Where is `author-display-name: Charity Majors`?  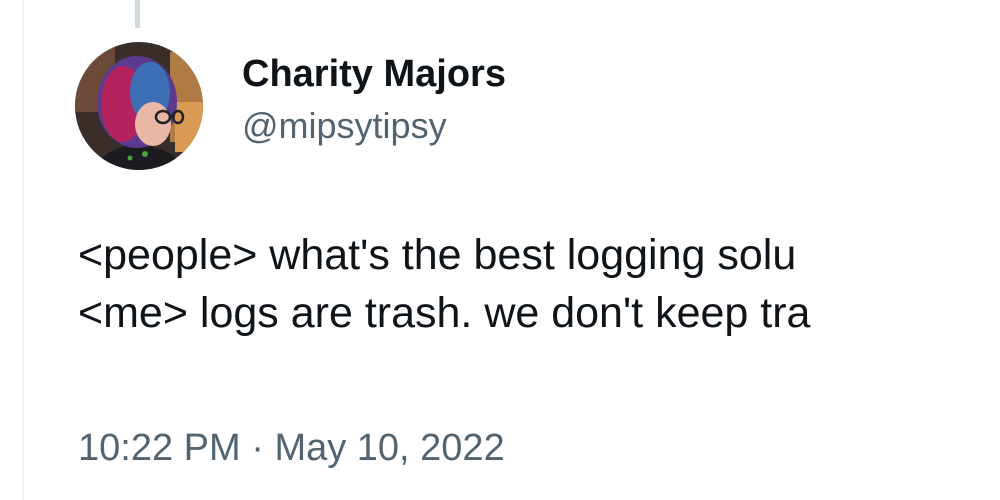
author-display-name: Charity Majors is located at coordinates (374, 74).